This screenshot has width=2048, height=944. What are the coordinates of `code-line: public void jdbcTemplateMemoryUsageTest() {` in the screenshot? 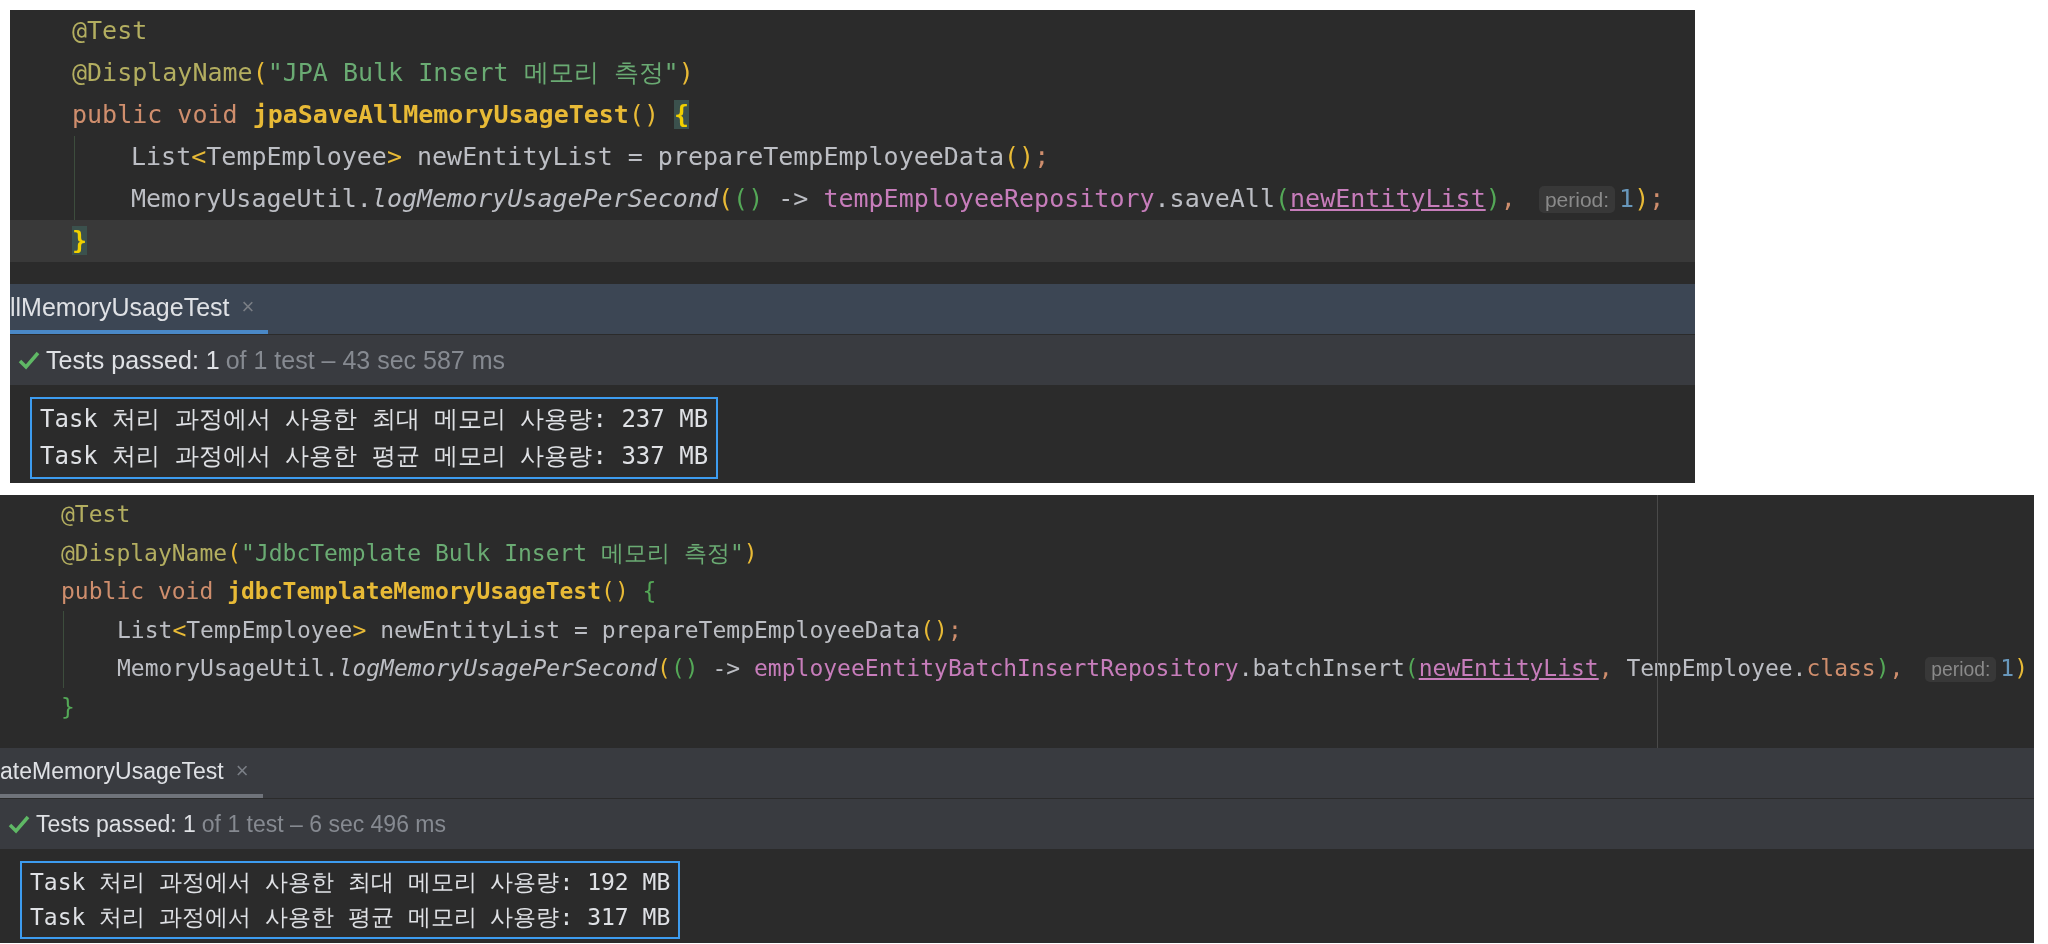 It's located at (359, 591).